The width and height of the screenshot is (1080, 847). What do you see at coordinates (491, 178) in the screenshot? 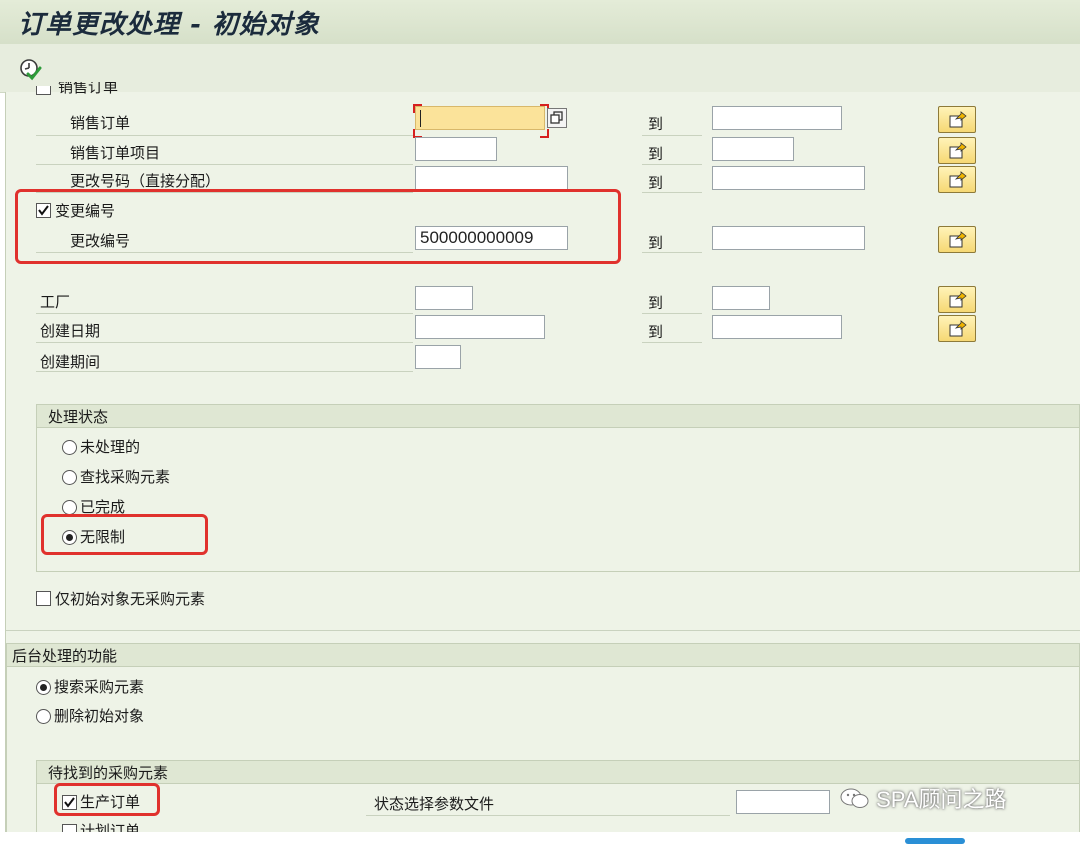
I see `change-number-direct-from-input` at bounding box center [491, 178].